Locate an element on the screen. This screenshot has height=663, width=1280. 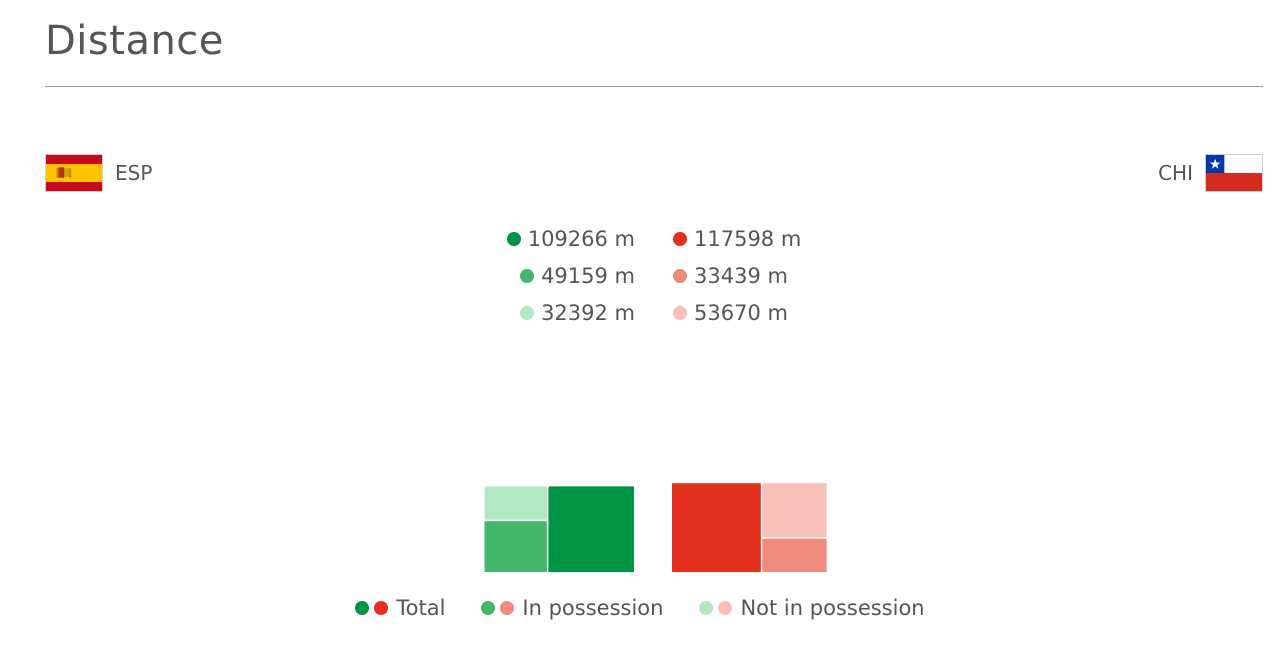
home-not-in-possession-stat: 32392 m is located at coordinates (571, 314).